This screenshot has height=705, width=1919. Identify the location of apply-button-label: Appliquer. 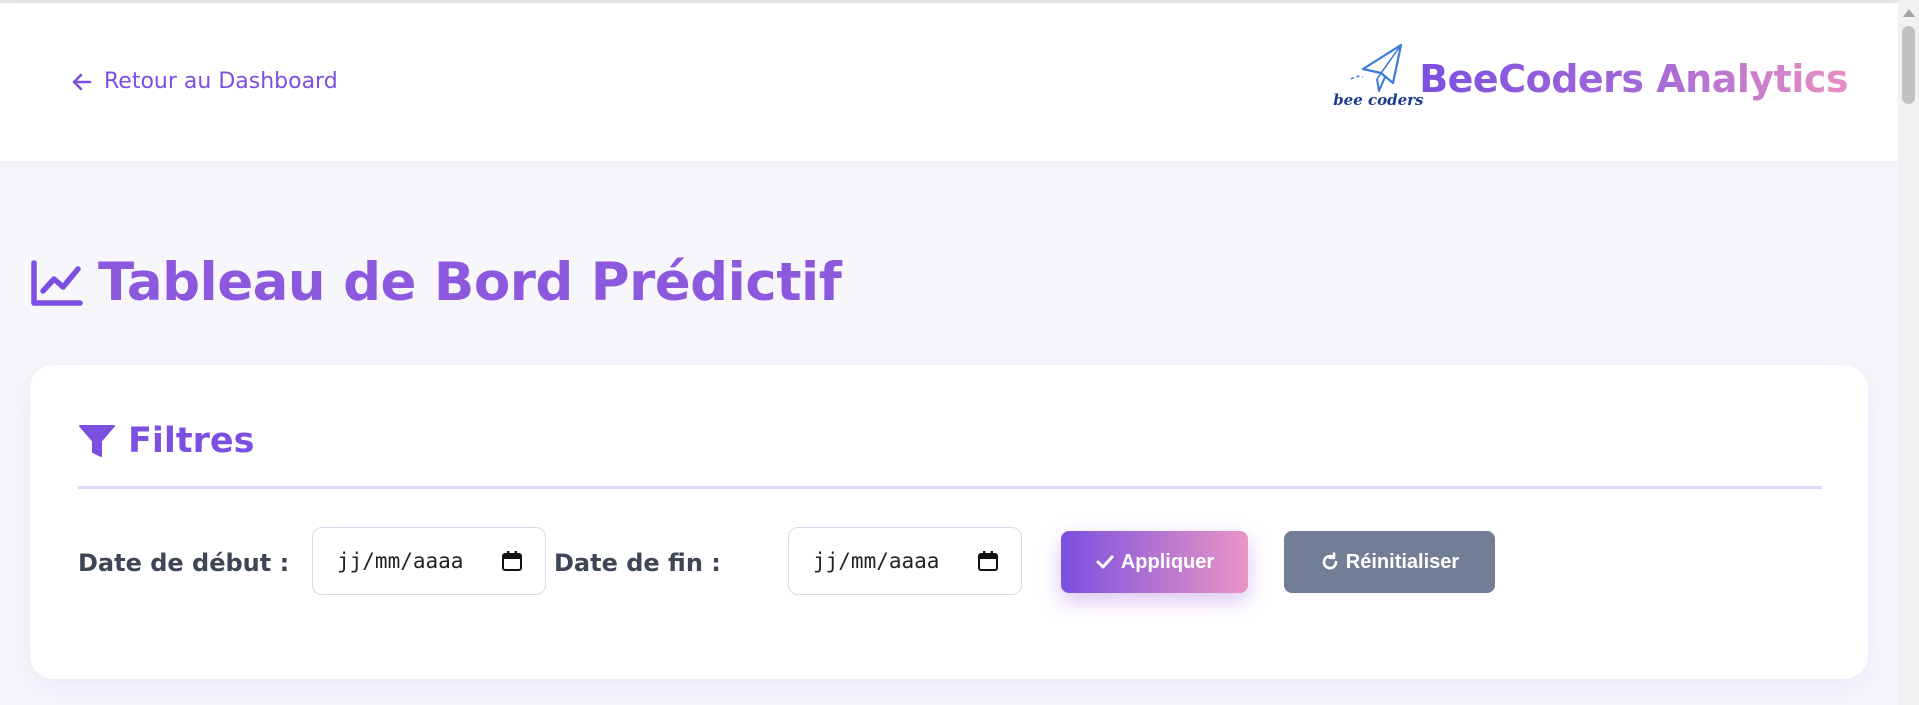
(1167, 561).